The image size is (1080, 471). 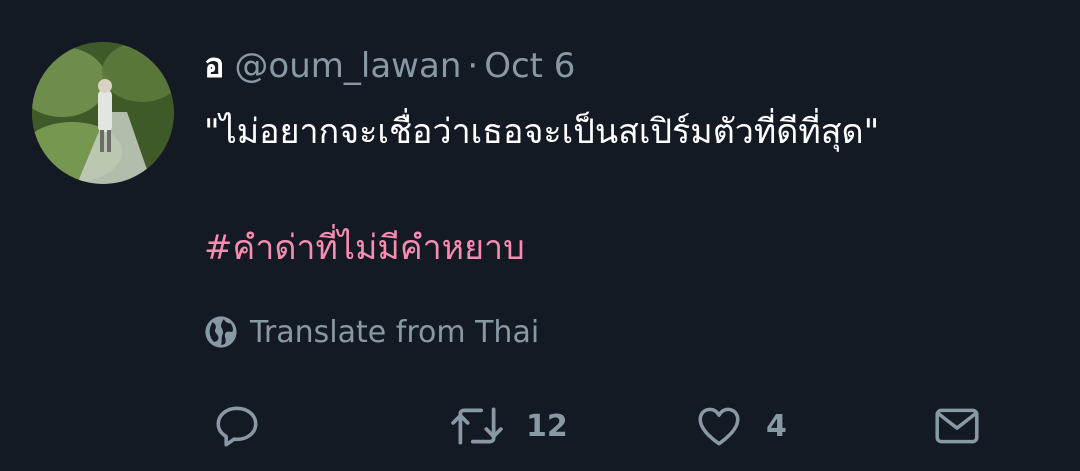 What do you see at coordinates (529, 66) in the screenshot?
I see `tweet-date: Oct 6` at bounding box center [529, 66].